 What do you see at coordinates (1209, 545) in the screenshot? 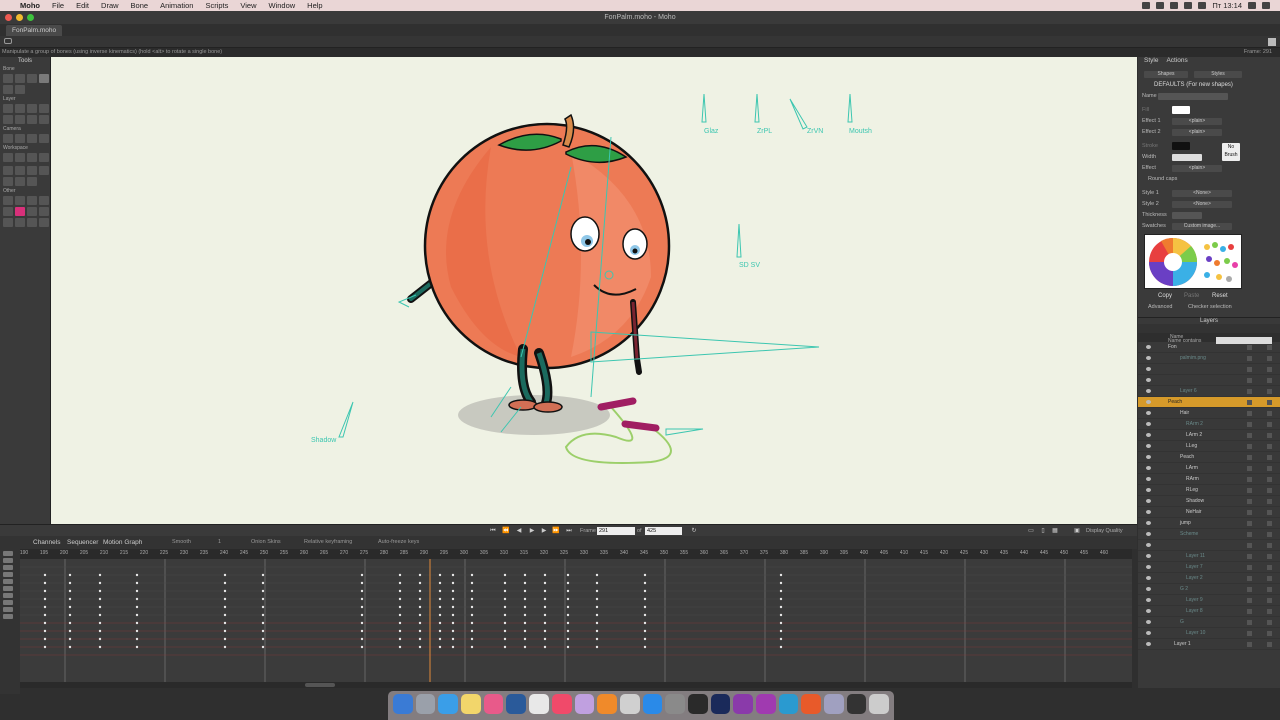
I see `layer-row` at bounding box center [1209, 545].